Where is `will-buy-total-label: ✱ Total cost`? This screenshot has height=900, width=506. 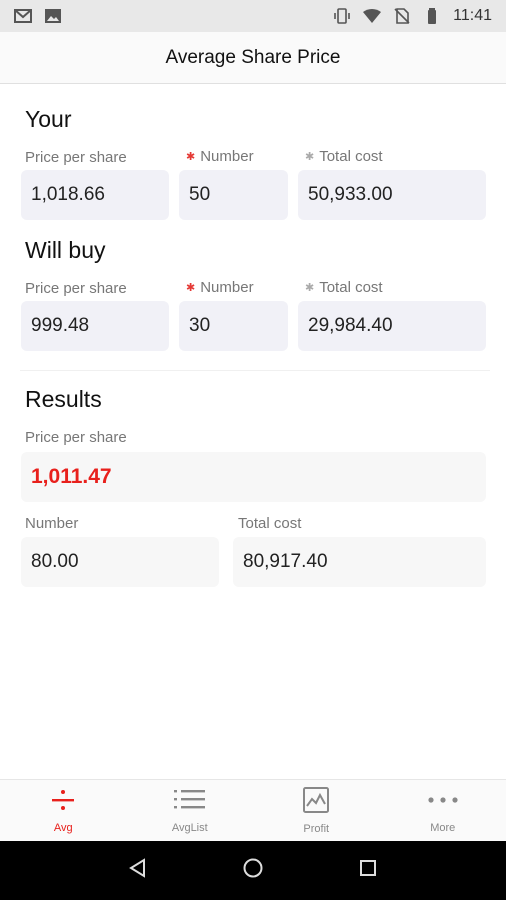
will-buy-total-label: ✱ Total cost is located at coordinates (344, 287).